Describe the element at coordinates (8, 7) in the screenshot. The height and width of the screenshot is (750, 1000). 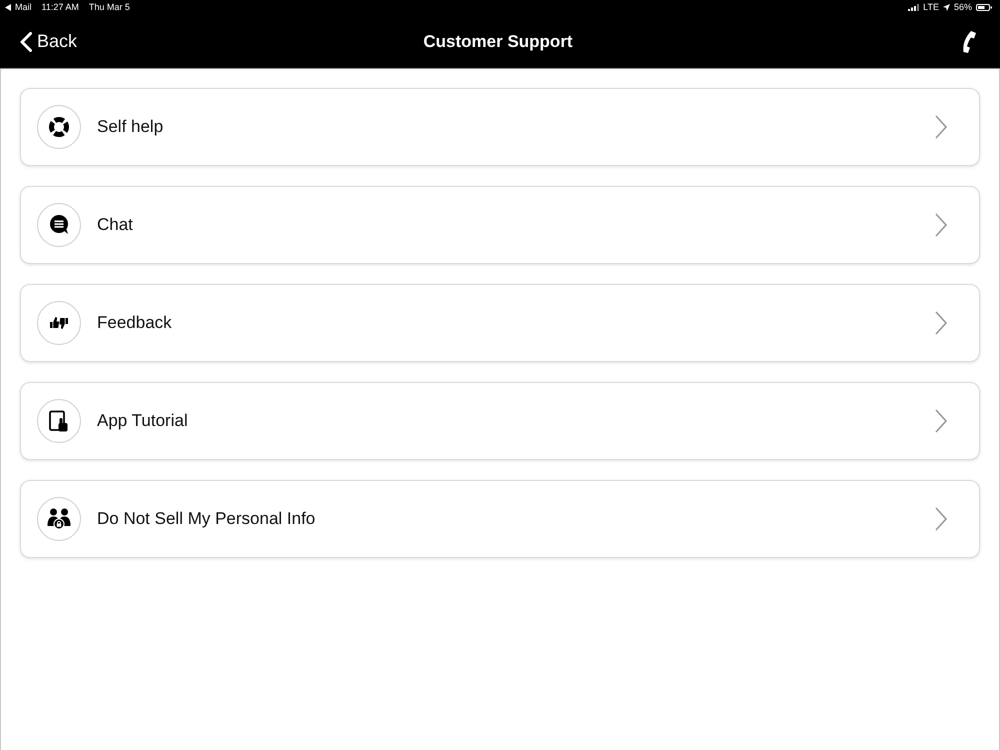
I see `back-triangle-icon` at that location.